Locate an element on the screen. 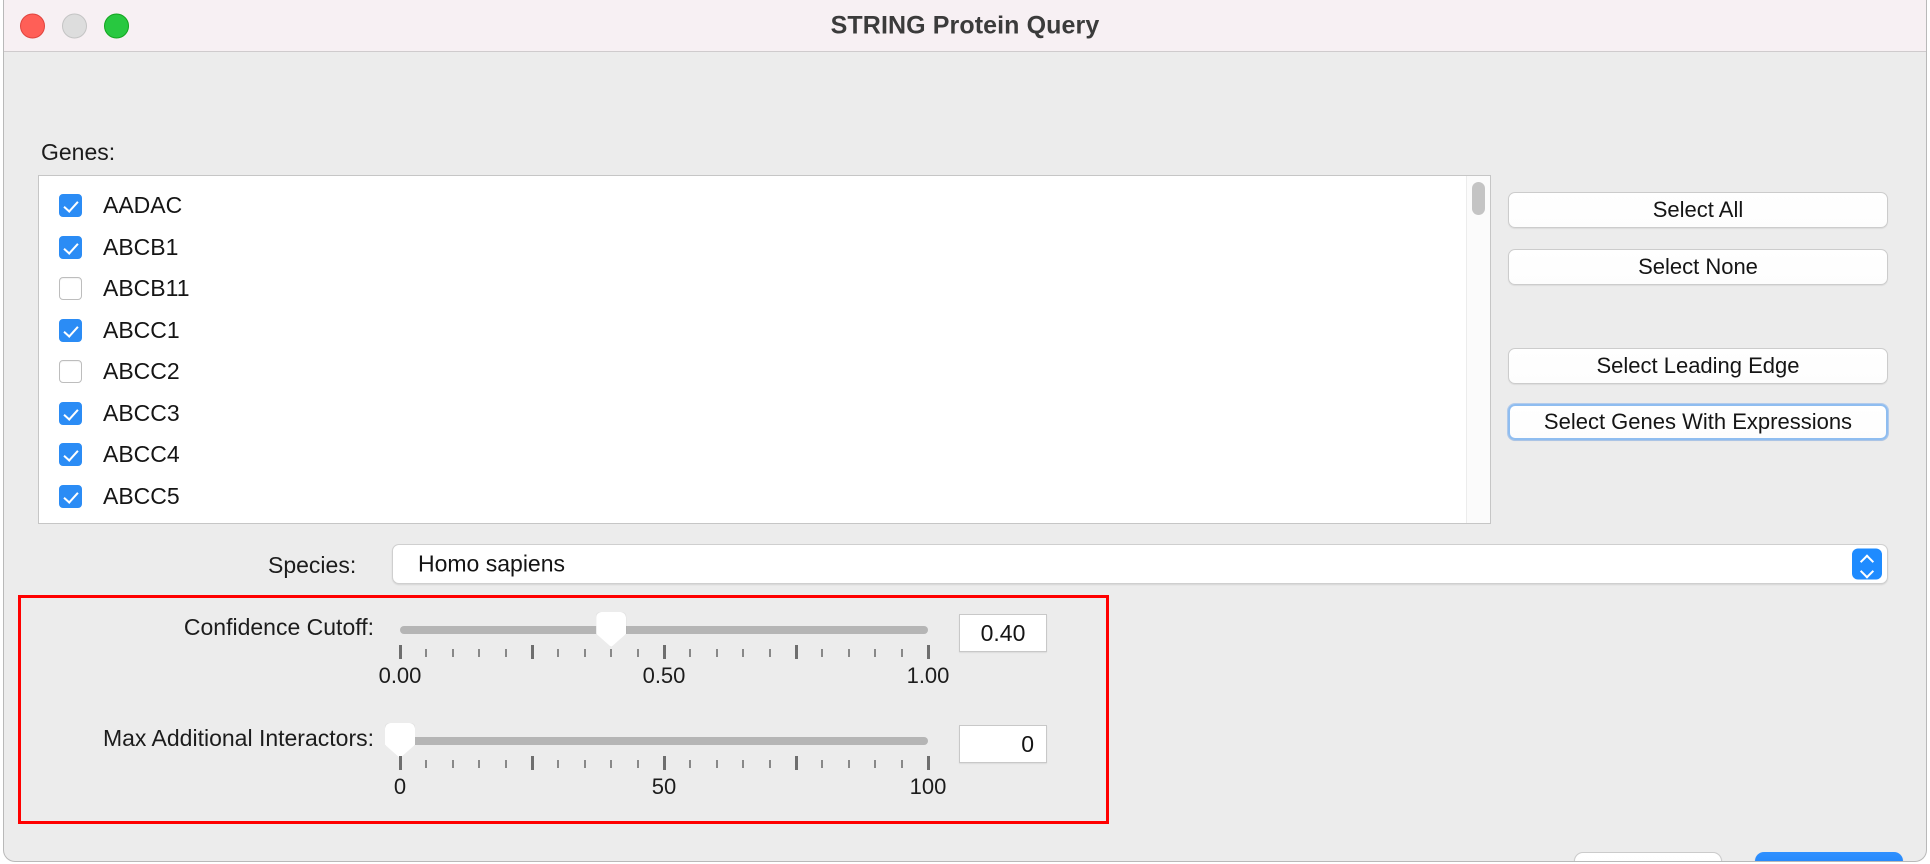  gene-name: AADAC is located at coordinates (143, 205).